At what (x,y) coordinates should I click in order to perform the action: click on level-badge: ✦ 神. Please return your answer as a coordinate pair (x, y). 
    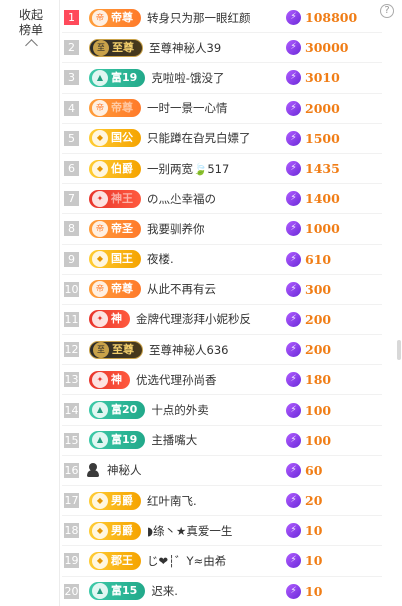
    Looking at the image, I should click on (109, 319).